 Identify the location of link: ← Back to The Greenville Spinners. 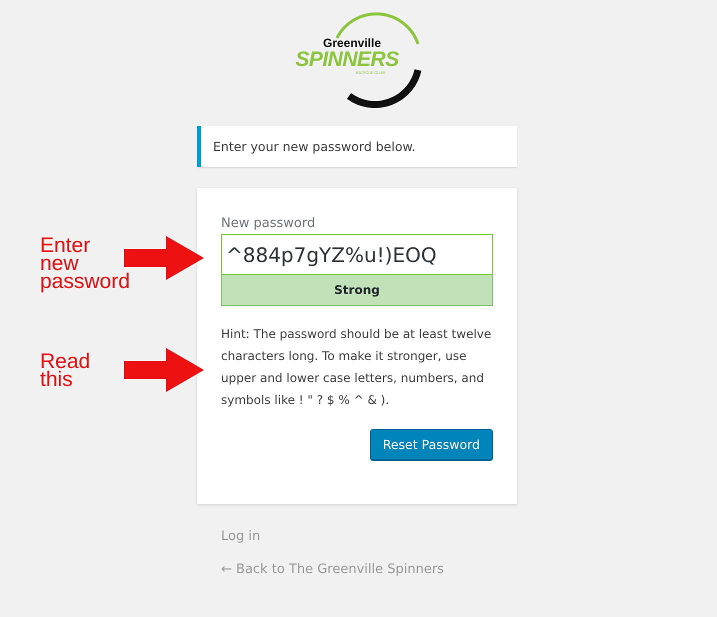
(357, 569).